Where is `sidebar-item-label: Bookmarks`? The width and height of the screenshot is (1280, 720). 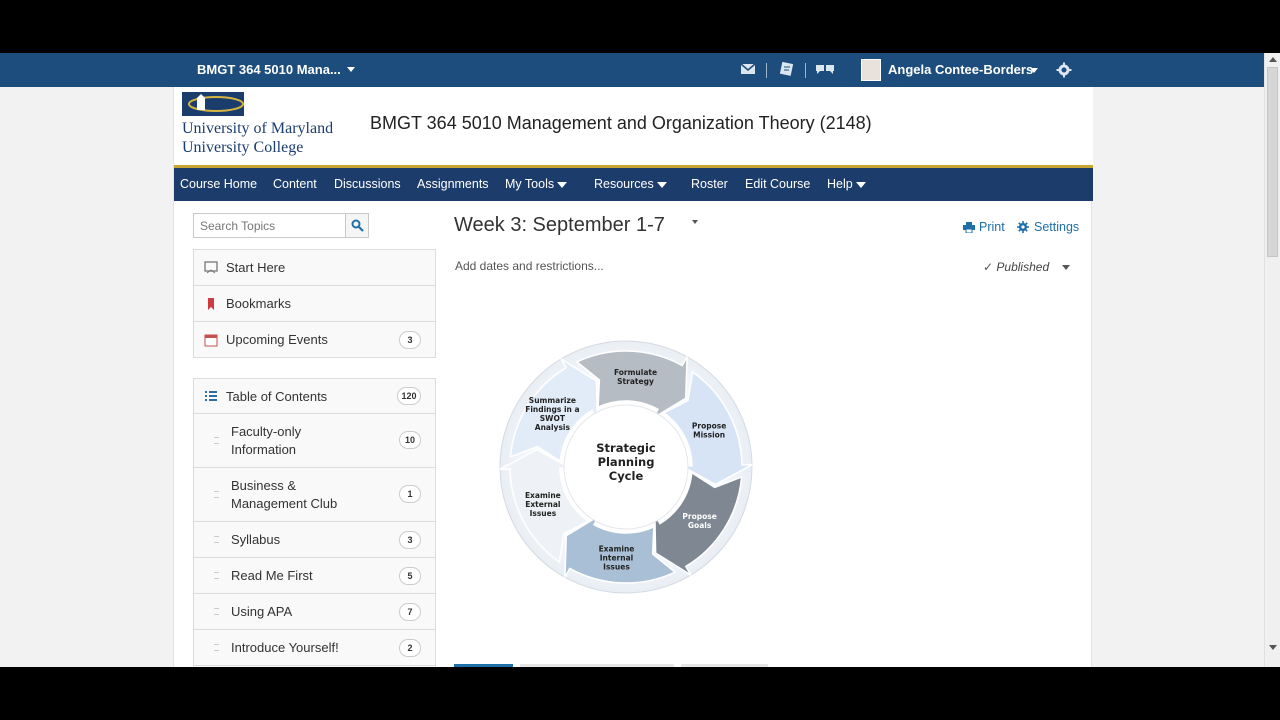 sidebar-item-label: Bookmarks is located at coordinates (259, 303).